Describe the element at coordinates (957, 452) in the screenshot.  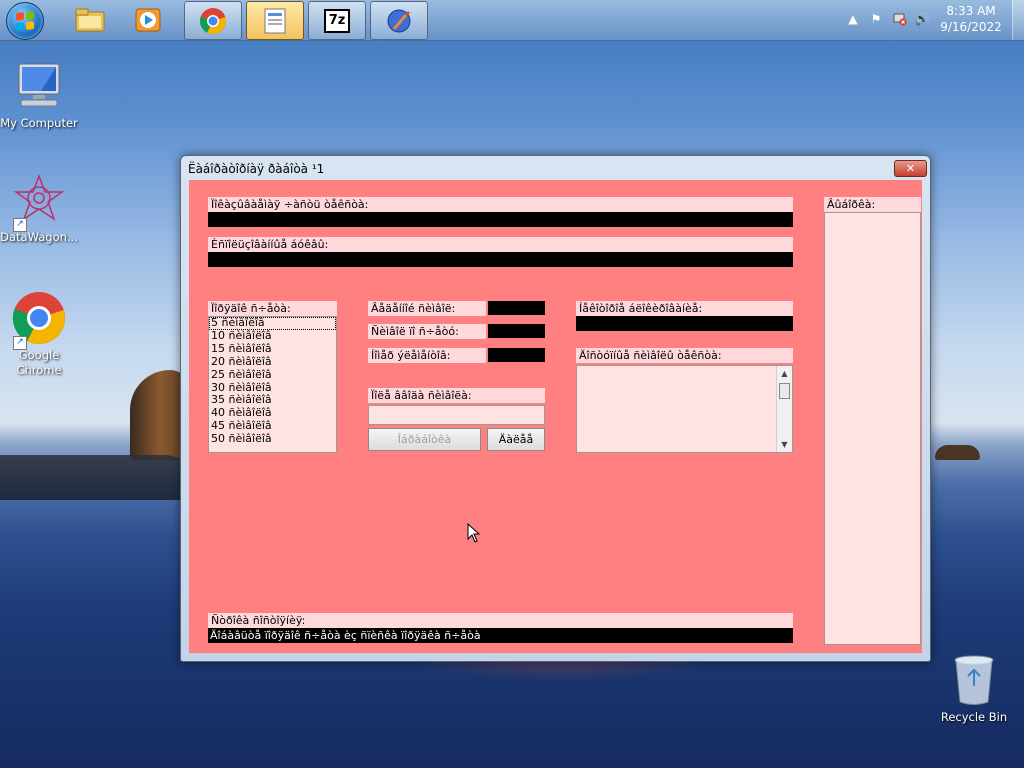
I see `wallpaper-rock-right` at that location.